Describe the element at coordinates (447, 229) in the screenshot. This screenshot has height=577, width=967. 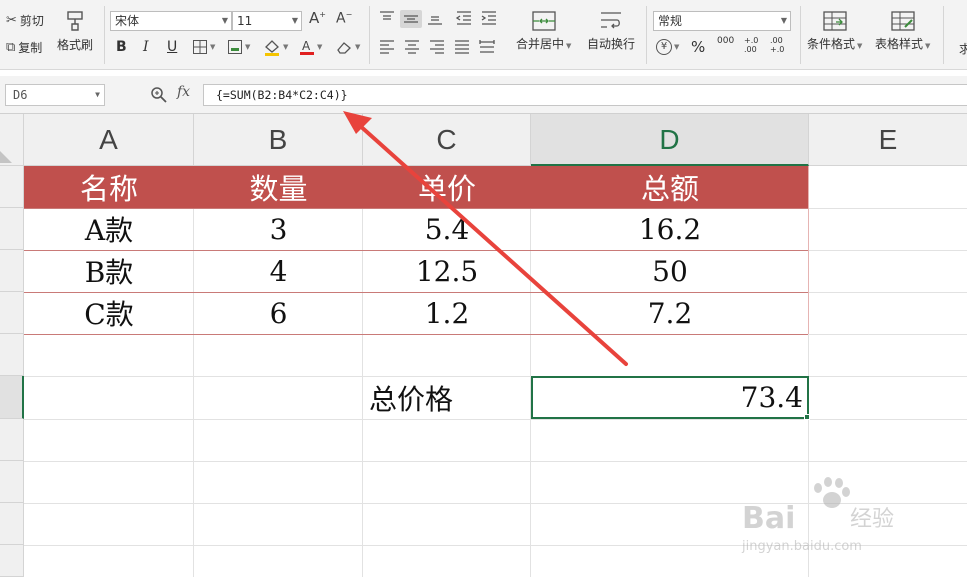
I see `table-cell: 5.4` at that location.